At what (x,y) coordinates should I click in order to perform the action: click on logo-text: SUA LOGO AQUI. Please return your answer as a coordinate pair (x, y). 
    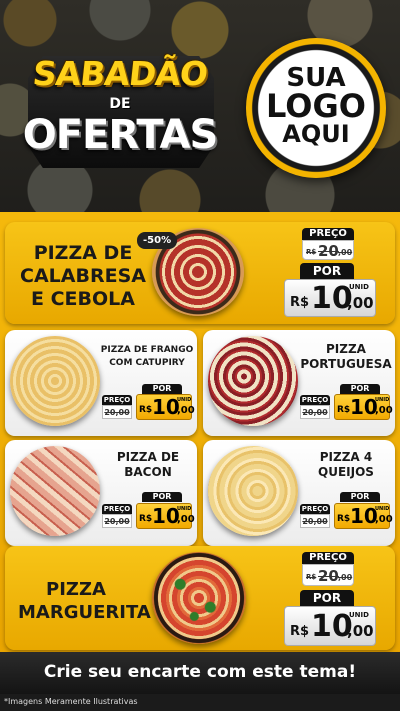
    Looking at the image, I should click on (316, 106).